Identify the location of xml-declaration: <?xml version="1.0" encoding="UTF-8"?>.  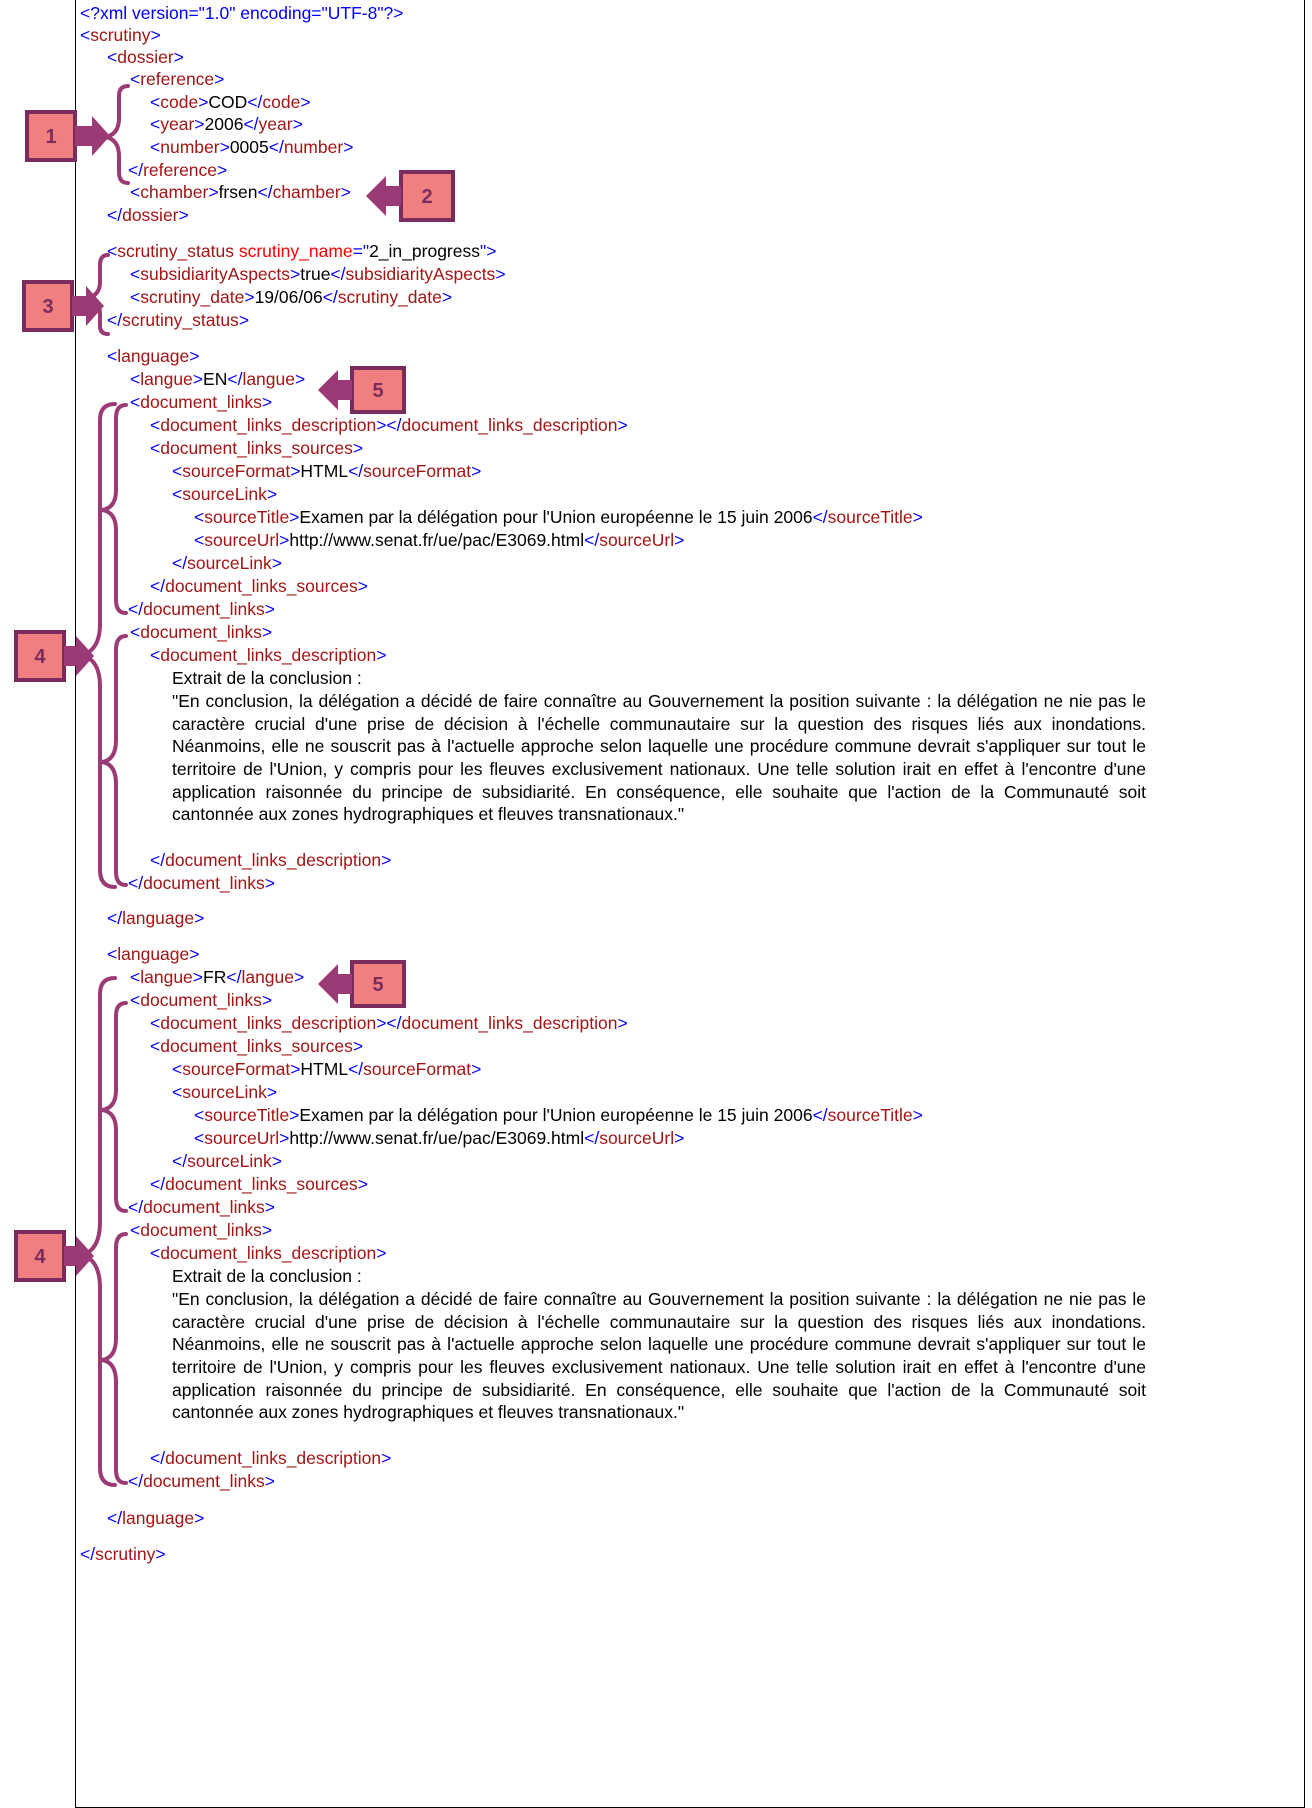
(242, 13).